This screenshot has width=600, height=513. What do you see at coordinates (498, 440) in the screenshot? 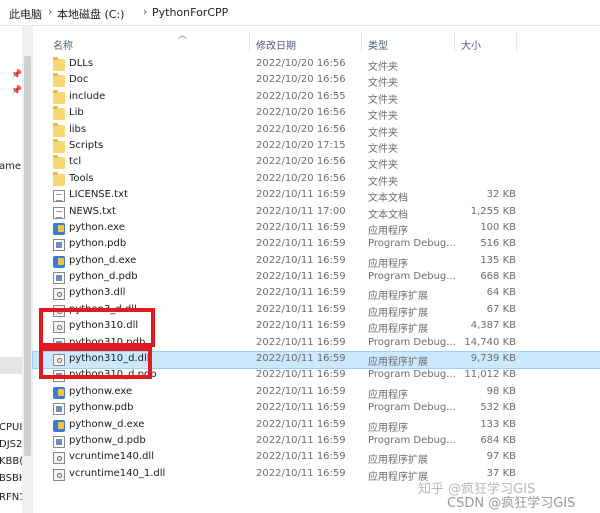
I see `file-size: 684 KB` at bounding box center [498, 440].